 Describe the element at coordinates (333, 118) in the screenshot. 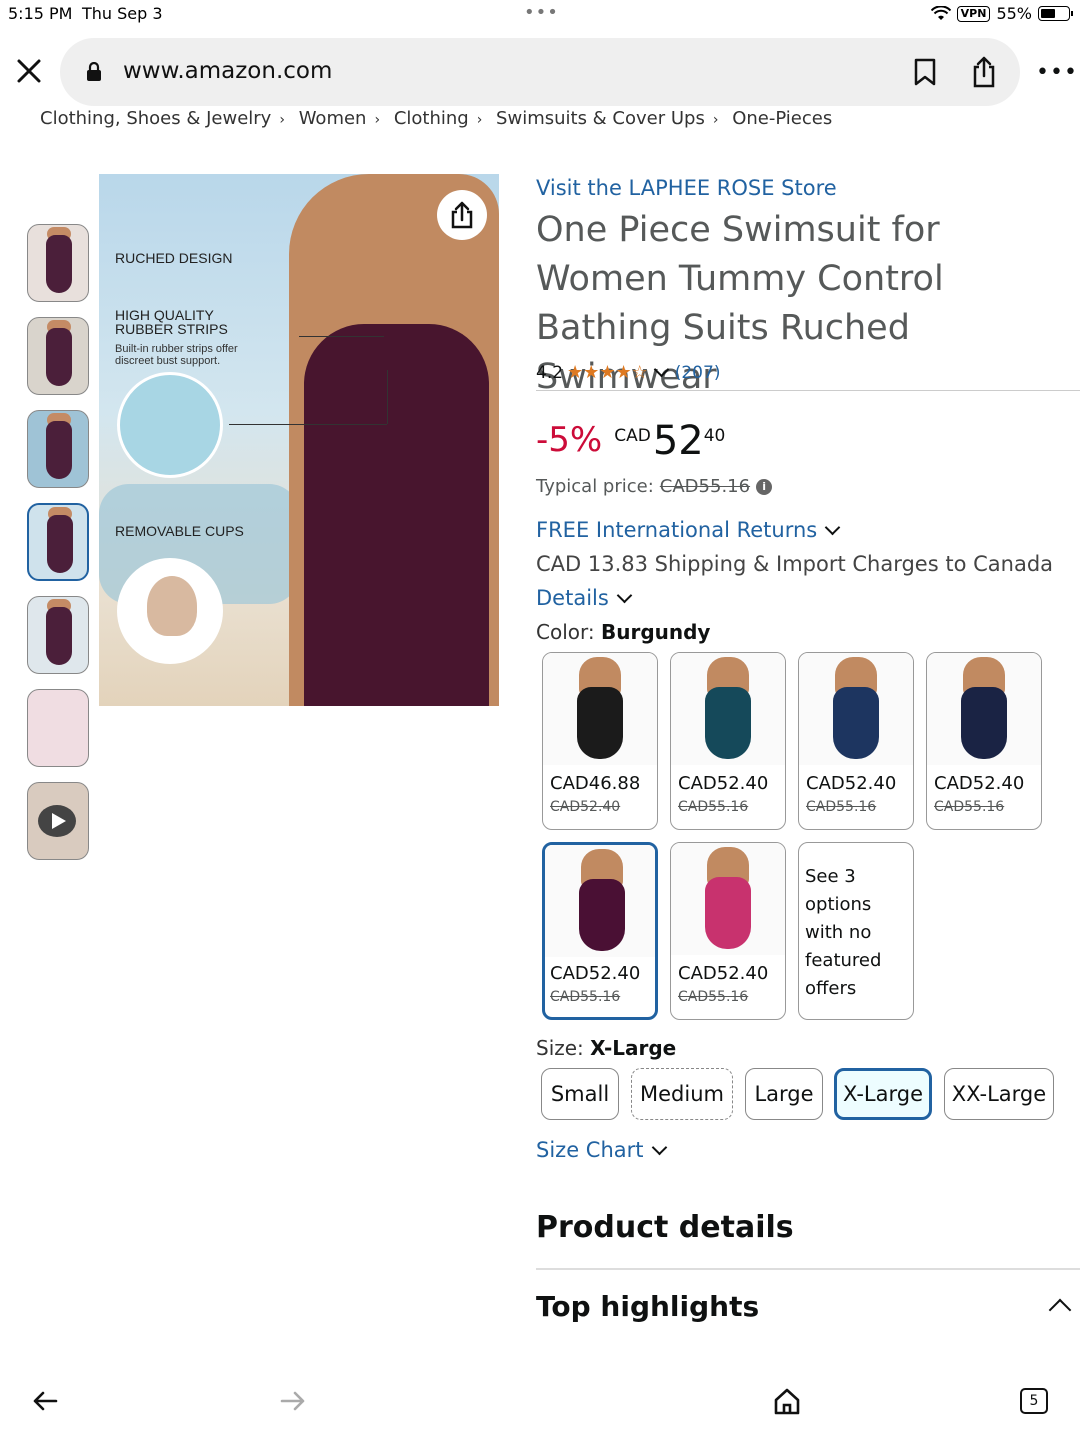

I see `breadcrumb-item: Women` at that location.